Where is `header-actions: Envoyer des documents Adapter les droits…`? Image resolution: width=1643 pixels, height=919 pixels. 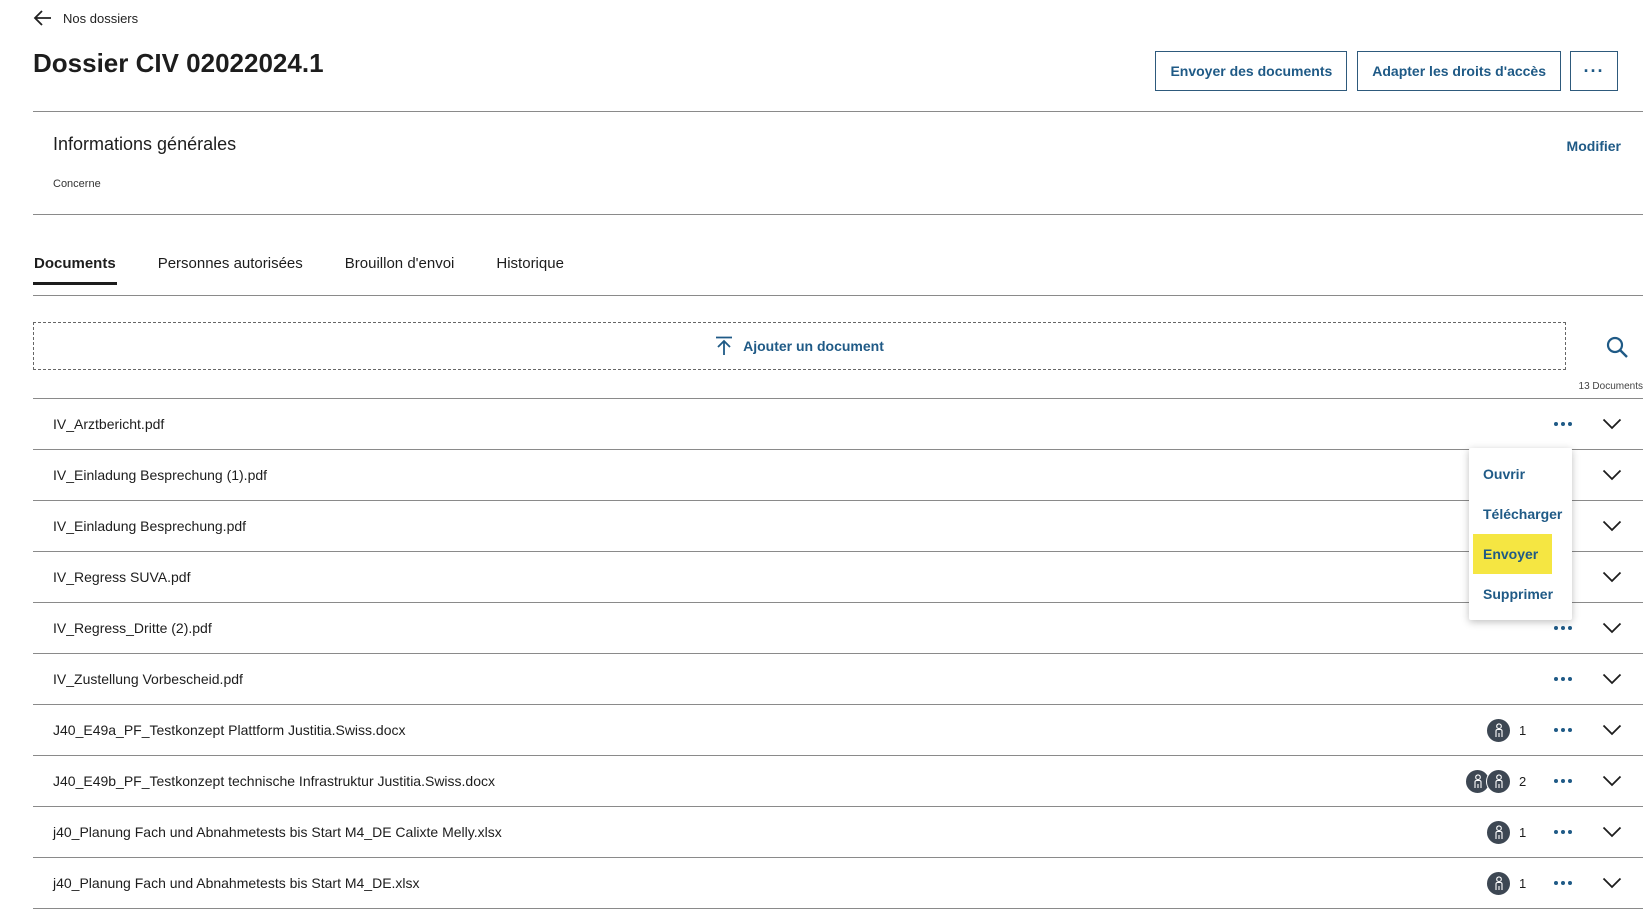
header-actions: Envoyer des documents Adapter les droits… is located at coordinates (1358, 71).